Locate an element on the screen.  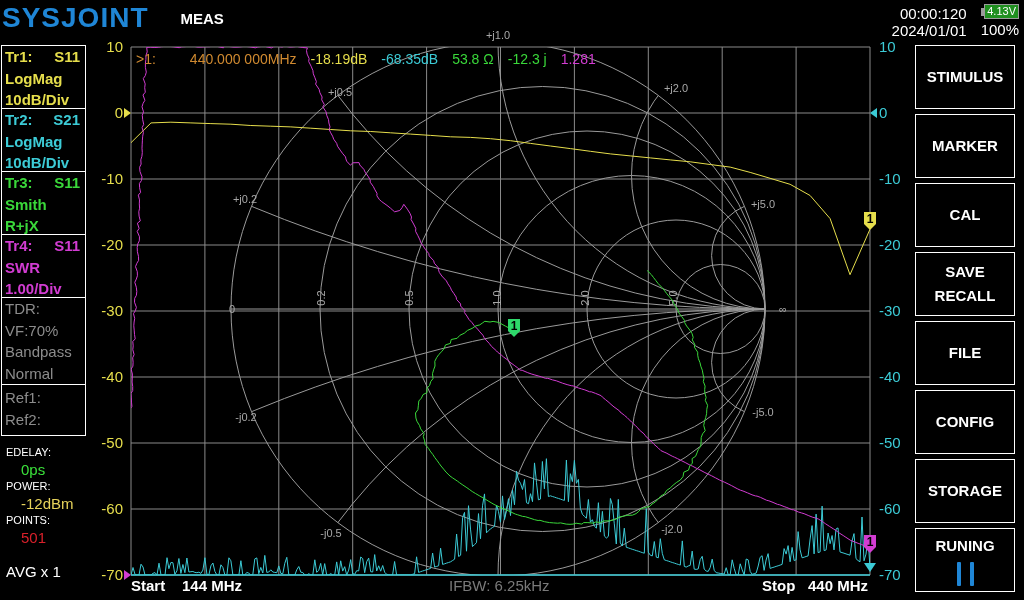
smith-label: +j0.2 is located at coordinates (245, 198).